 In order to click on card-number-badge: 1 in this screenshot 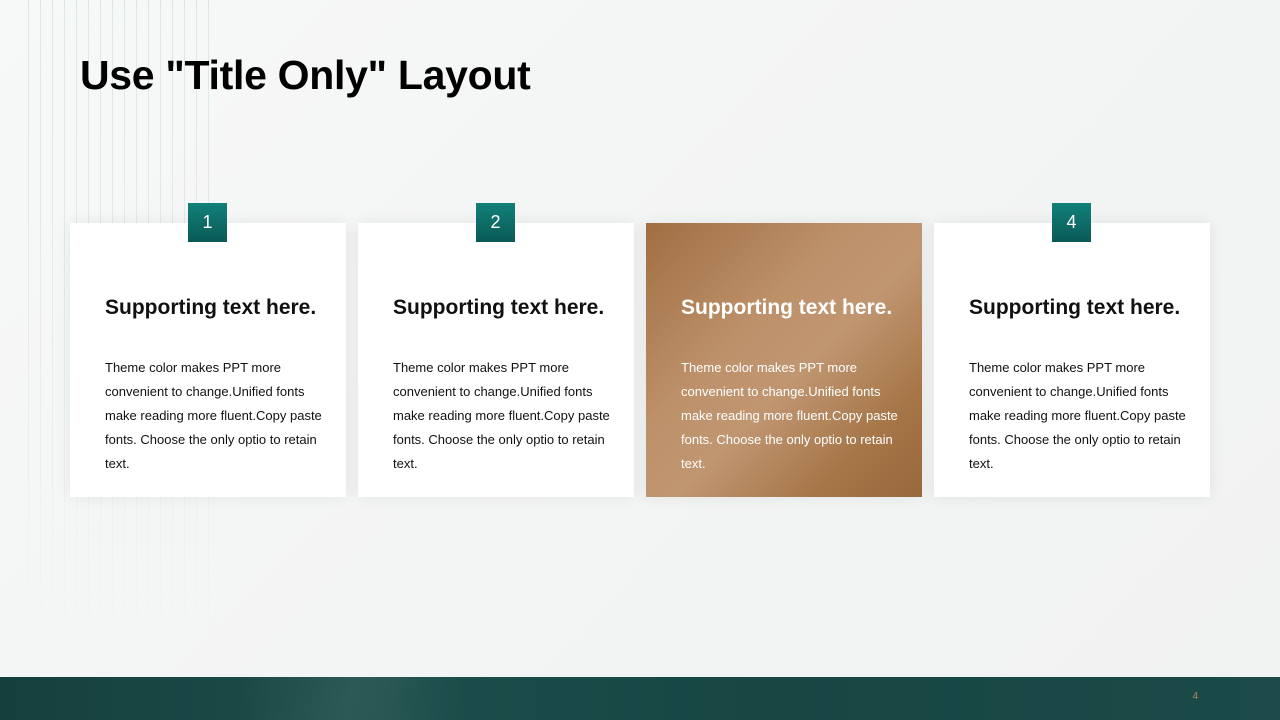, I will do `click(207, 222)`.